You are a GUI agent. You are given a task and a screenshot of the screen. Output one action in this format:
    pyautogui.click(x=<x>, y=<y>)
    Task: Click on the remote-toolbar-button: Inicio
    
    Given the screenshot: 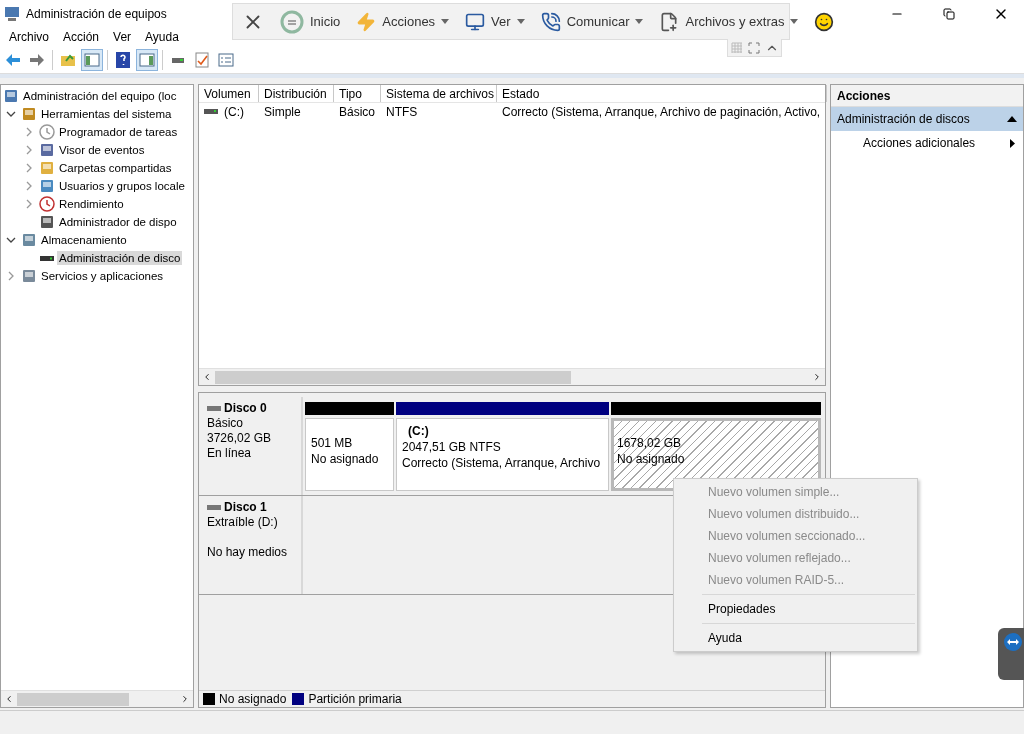 What is the action you would take?
    pyautogui.click(x=310, y=21)
    